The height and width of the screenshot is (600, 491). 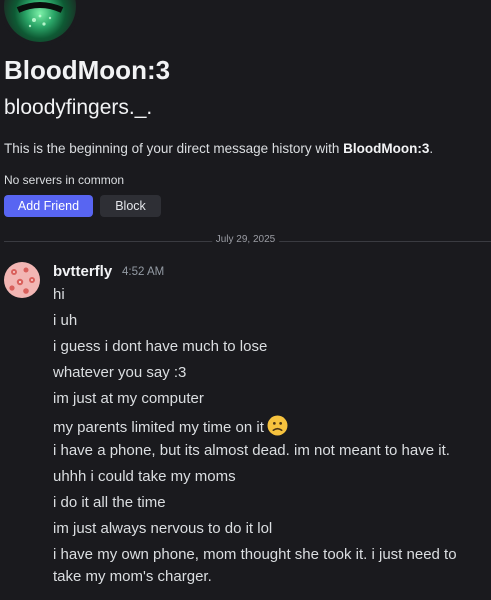 What do you see at coordinates (144, 476) in the screenshot?
I see `message-line: uhhh i could take my moms` at bounding box center [144, 476].